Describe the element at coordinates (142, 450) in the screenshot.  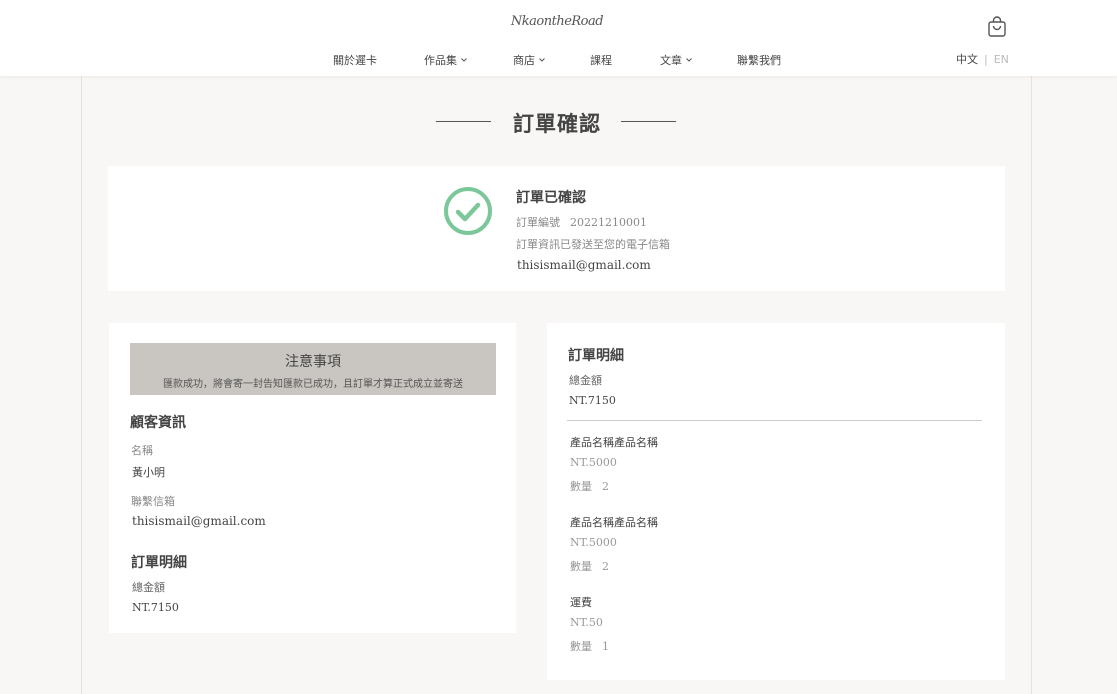
I see `name-label: 名稱` at that location.